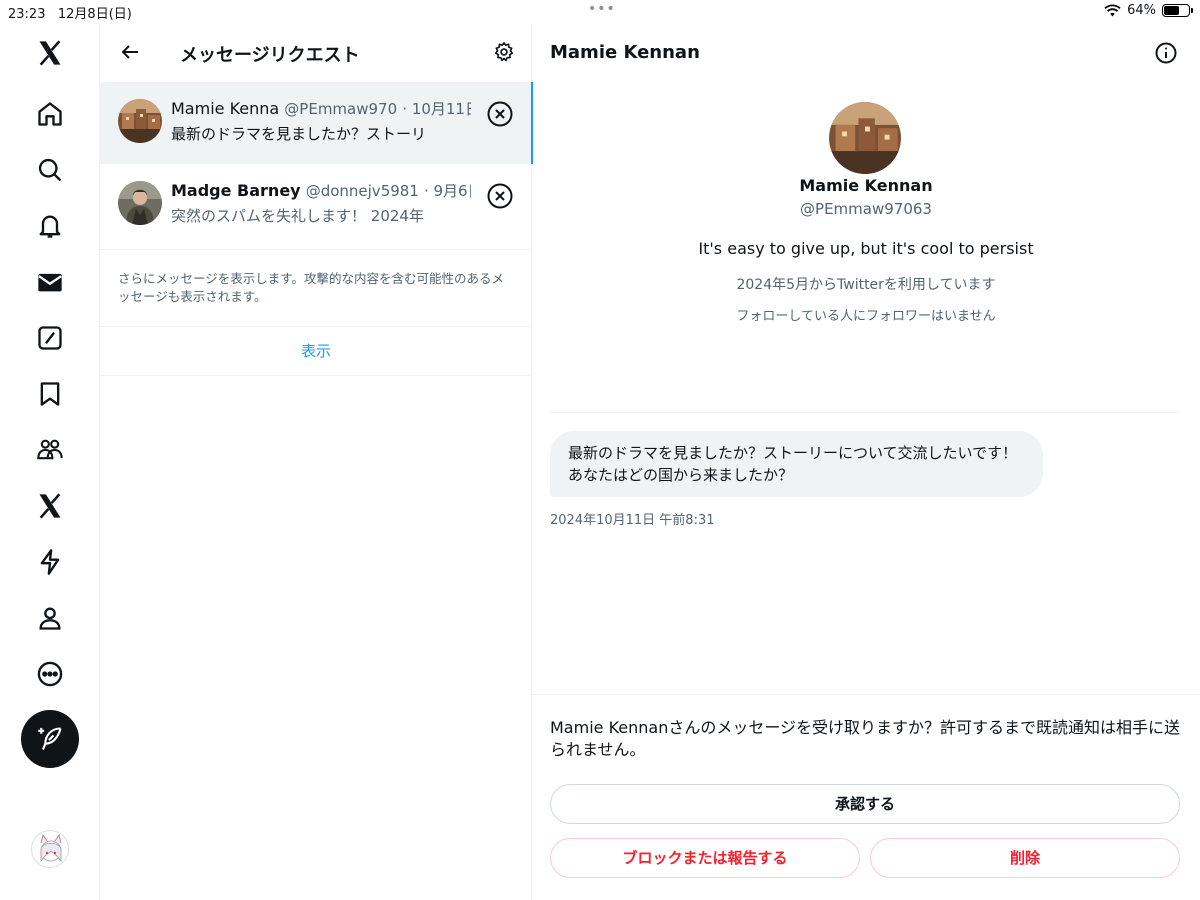  Describe the element at coordinates (341, 109) in the screenshot. I see `sender-handle: @PEmmaw970` at that location.